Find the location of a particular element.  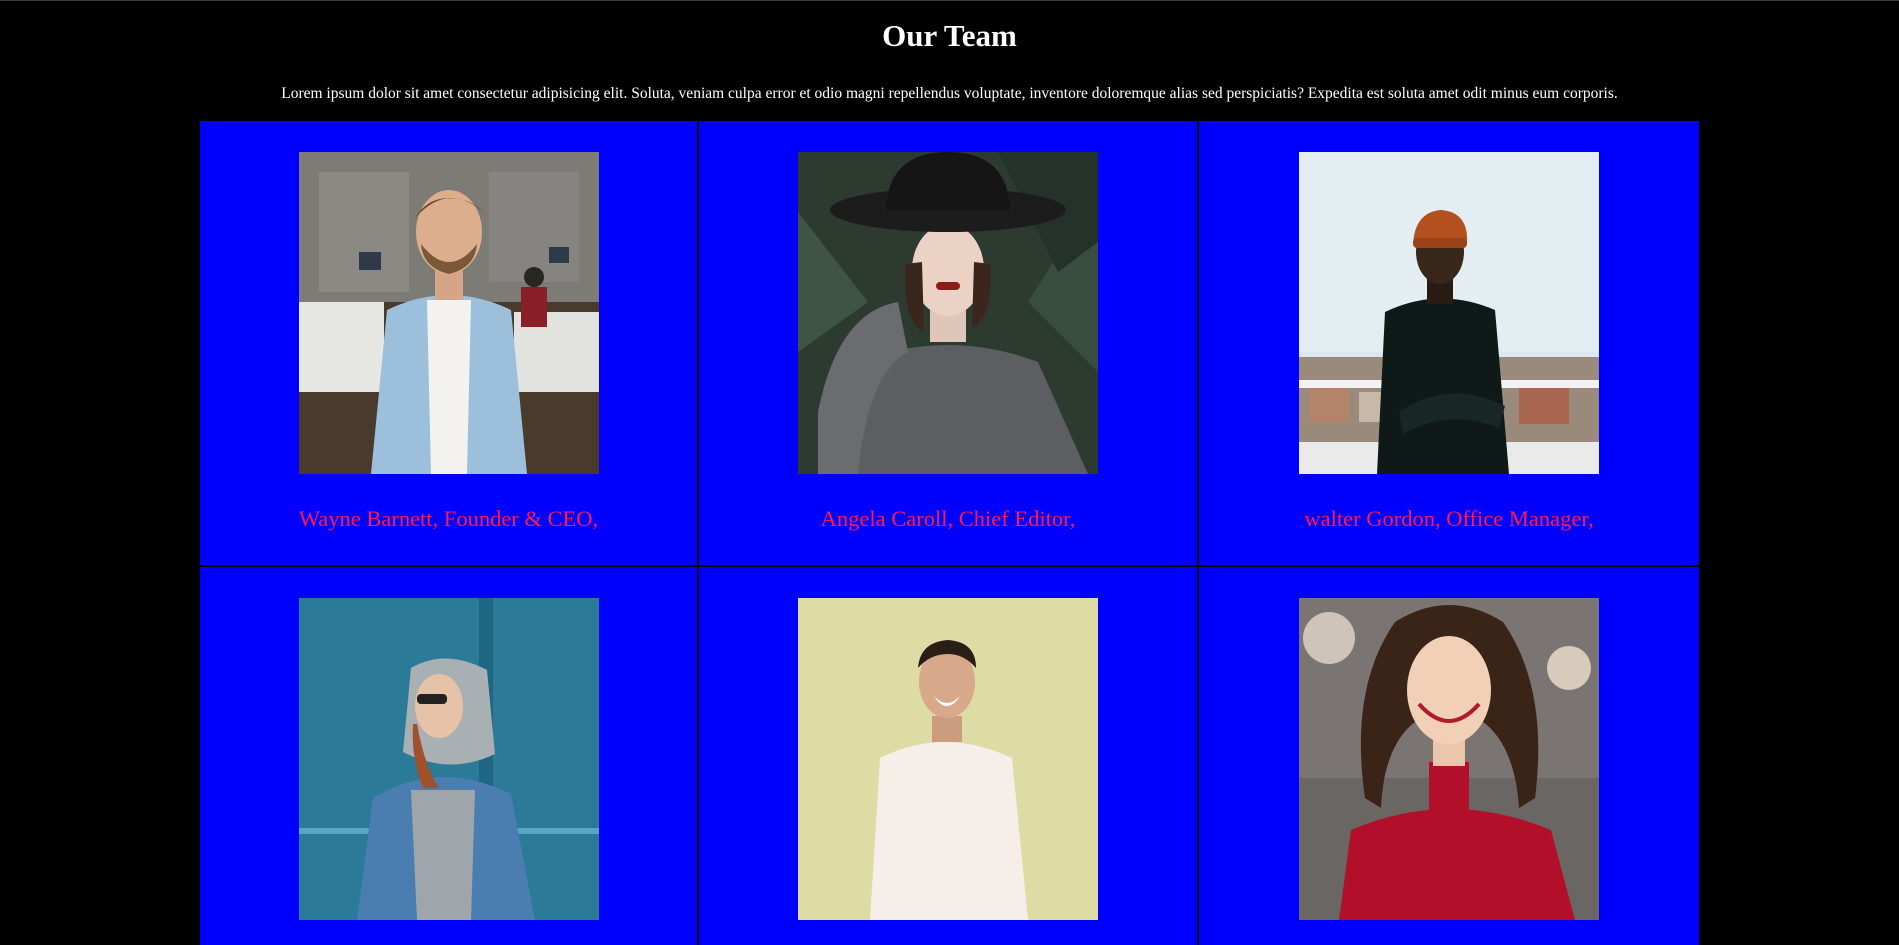

team-member-caption: Wayne Barnett, Founder & CEO, is located at coordinates (448, 518).